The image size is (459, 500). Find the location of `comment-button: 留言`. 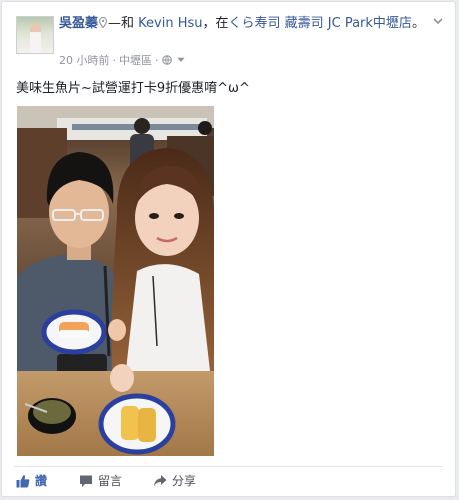

comment-button: 留言 is located at coordinates (100, 481).